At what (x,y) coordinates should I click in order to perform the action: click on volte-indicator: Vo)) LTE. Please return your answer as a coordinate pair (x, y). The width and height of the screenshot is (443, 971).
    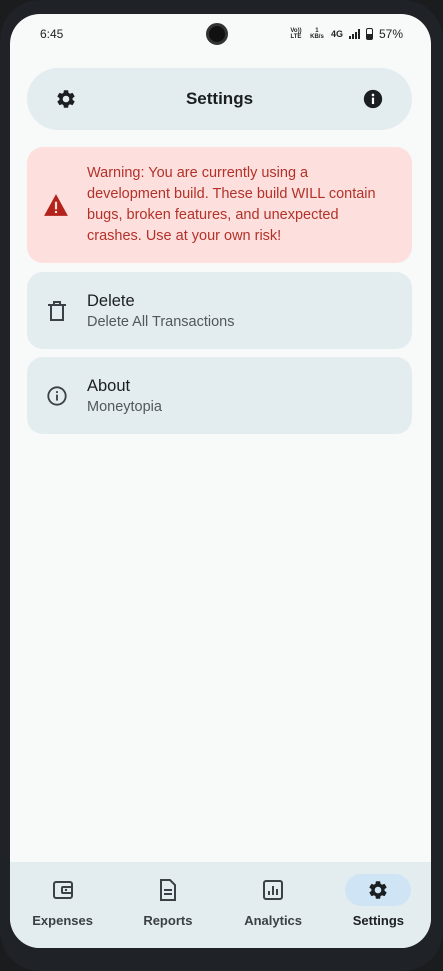
    Looking at the image, I should click on (296, 34).